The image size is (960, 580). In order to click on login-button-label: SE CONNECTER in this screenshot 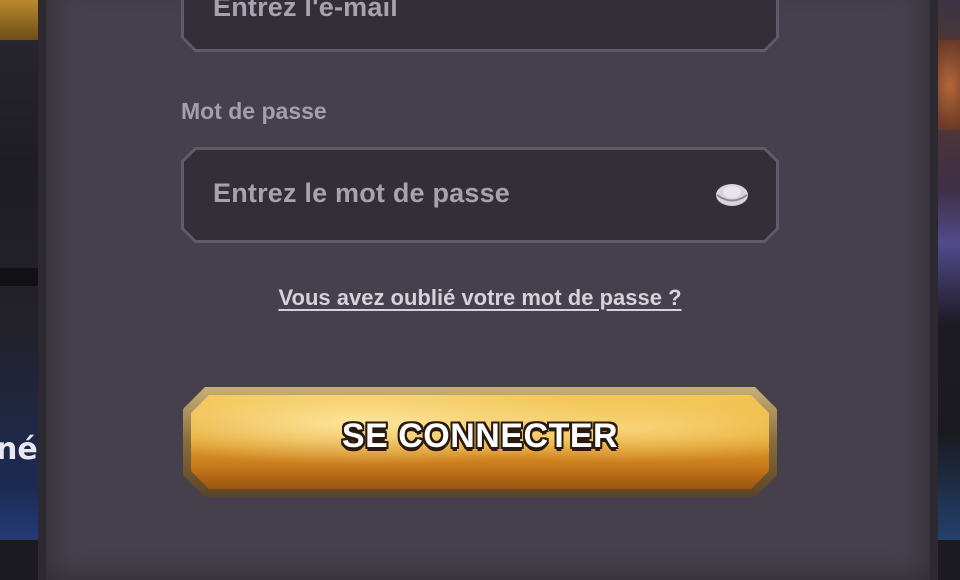, I will do `click(480, 436)`.